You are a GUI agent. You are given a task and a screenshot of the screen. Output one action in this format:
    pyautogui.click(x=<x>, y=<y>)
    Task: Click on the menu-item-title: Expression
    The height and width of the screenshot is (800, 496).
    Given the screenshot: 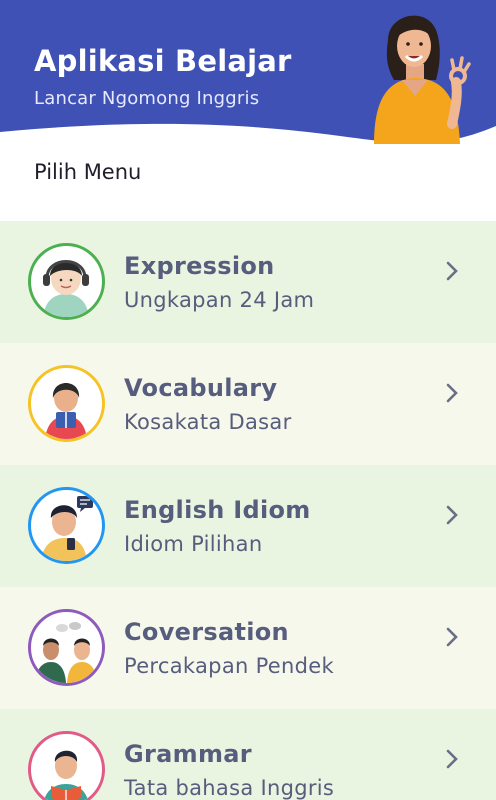 What is the action you would take?
    pyautogui.click(x=199, y=266)
    